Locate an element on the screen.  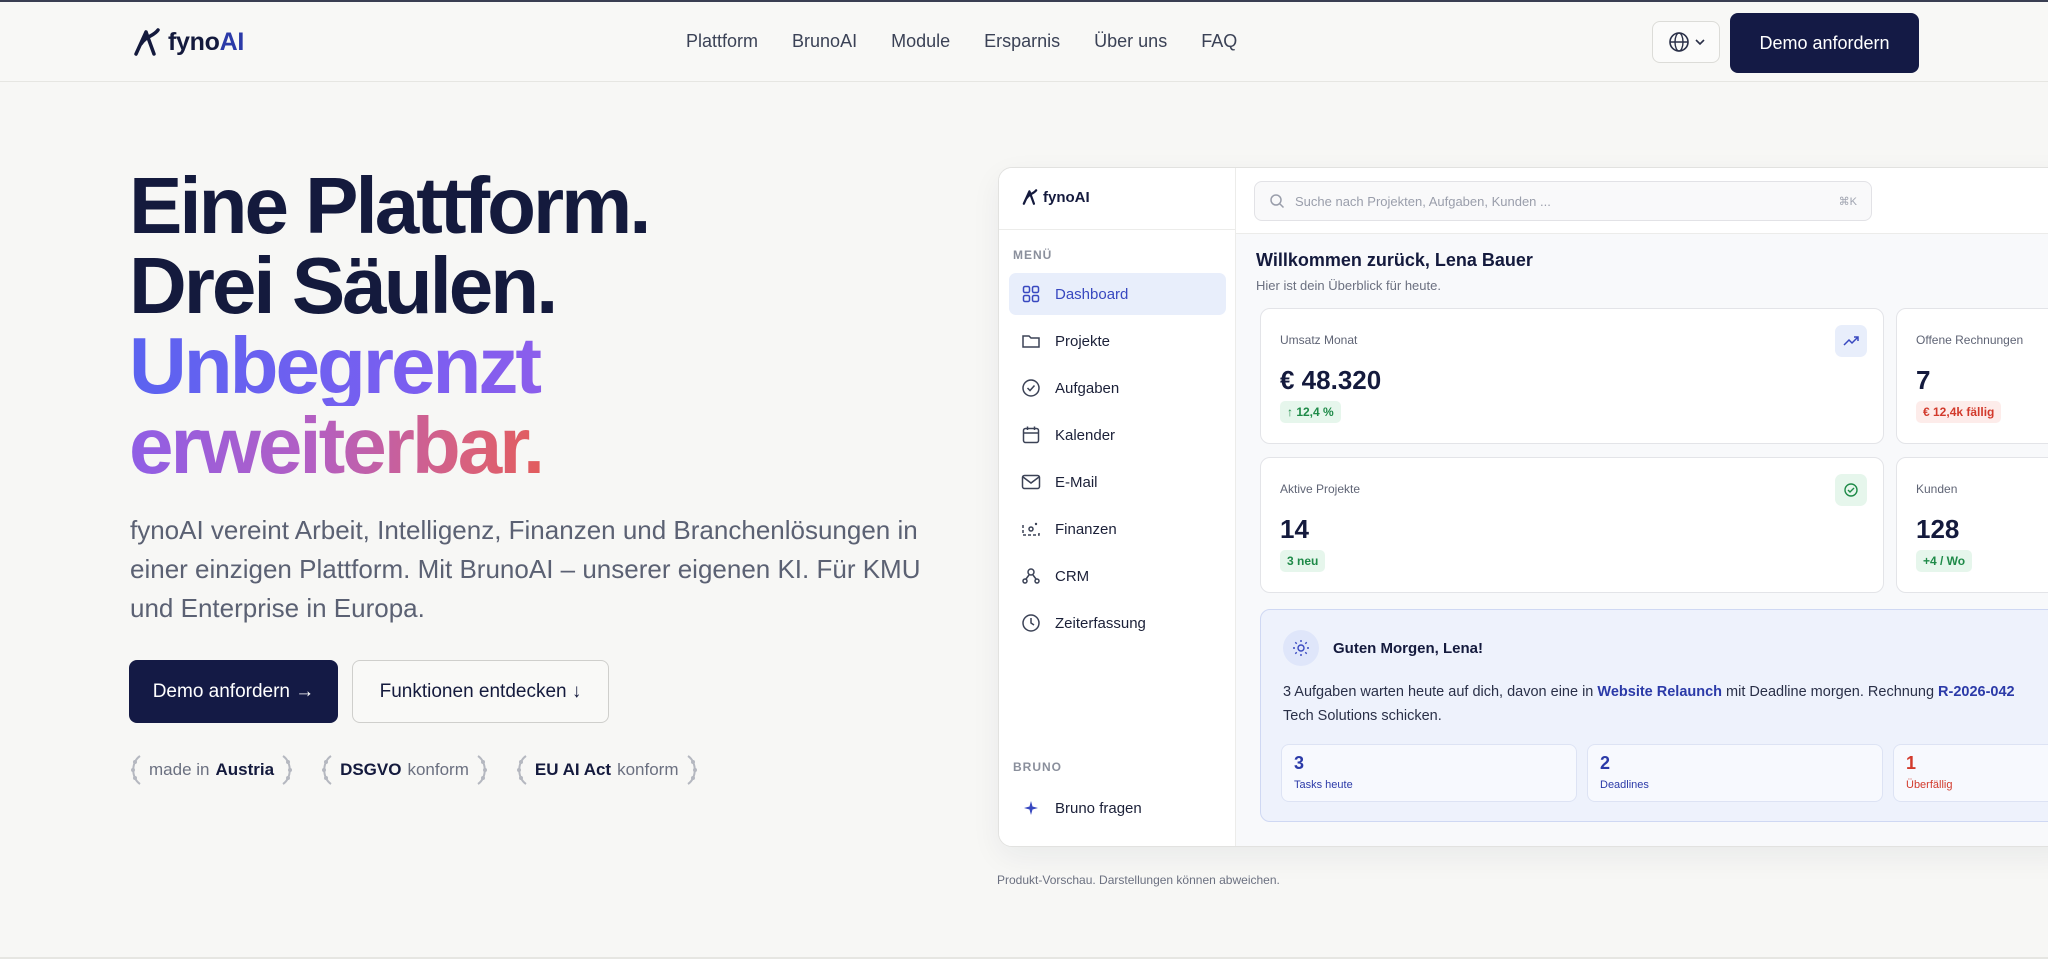
link-website-relaunch: Website Relaunch is located at coordinates (1659, 692).